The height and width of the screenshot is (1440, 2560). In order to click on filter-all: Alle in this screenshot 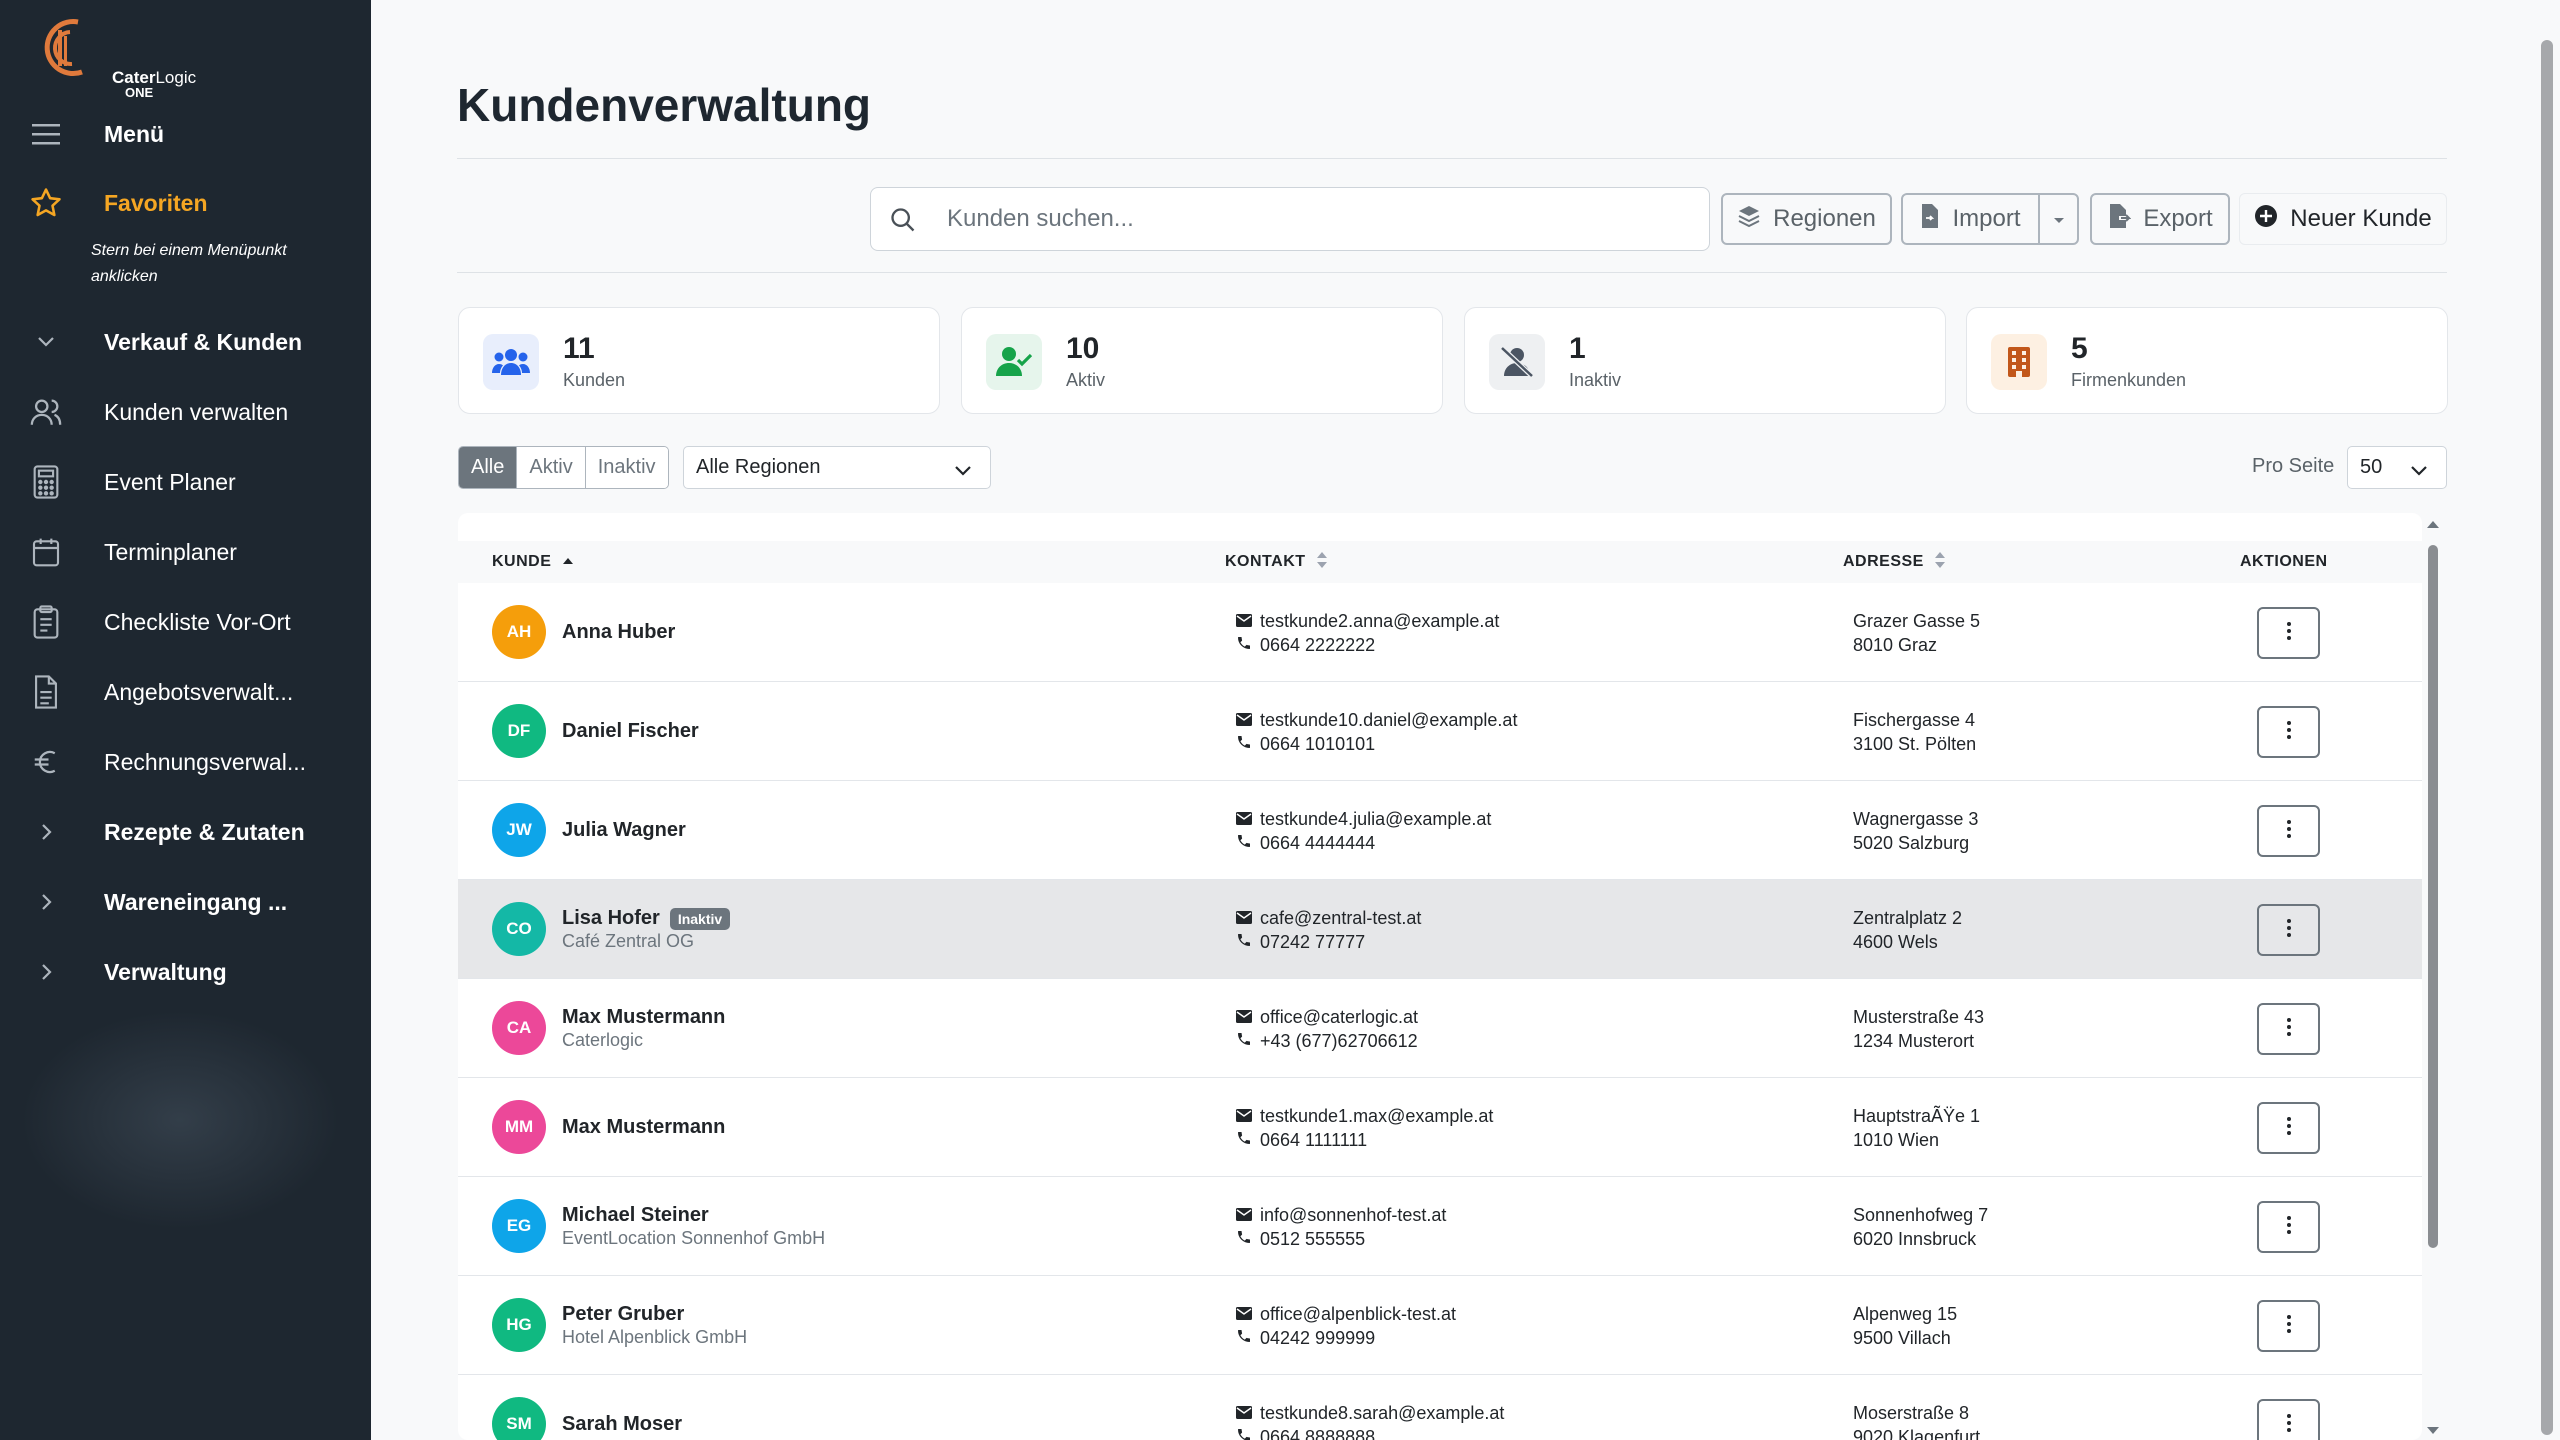, I will do `click(488, 467)`.